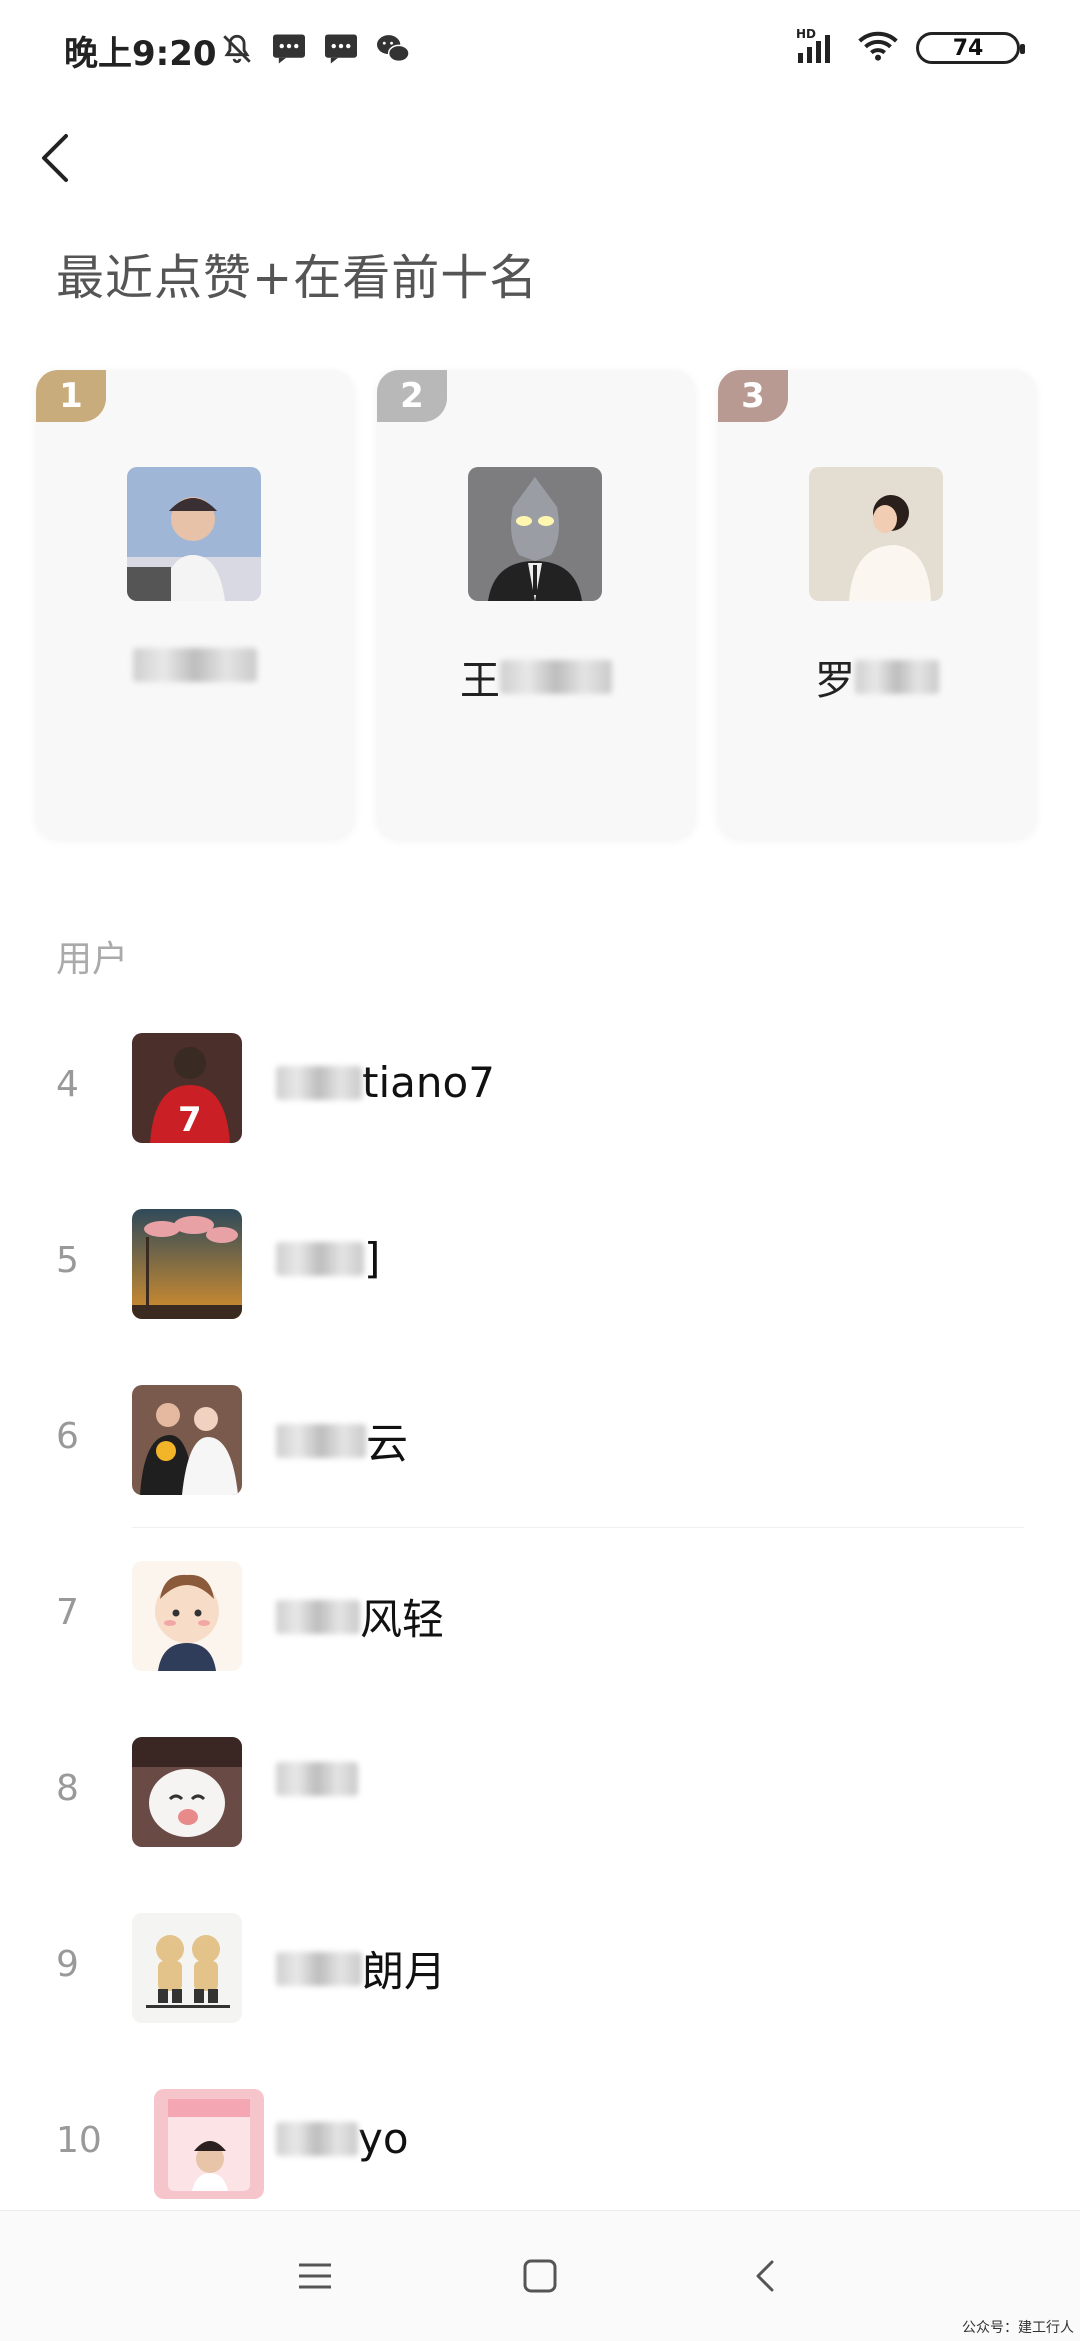  I want to click on back-triangle-icon, so click(765, 2276).